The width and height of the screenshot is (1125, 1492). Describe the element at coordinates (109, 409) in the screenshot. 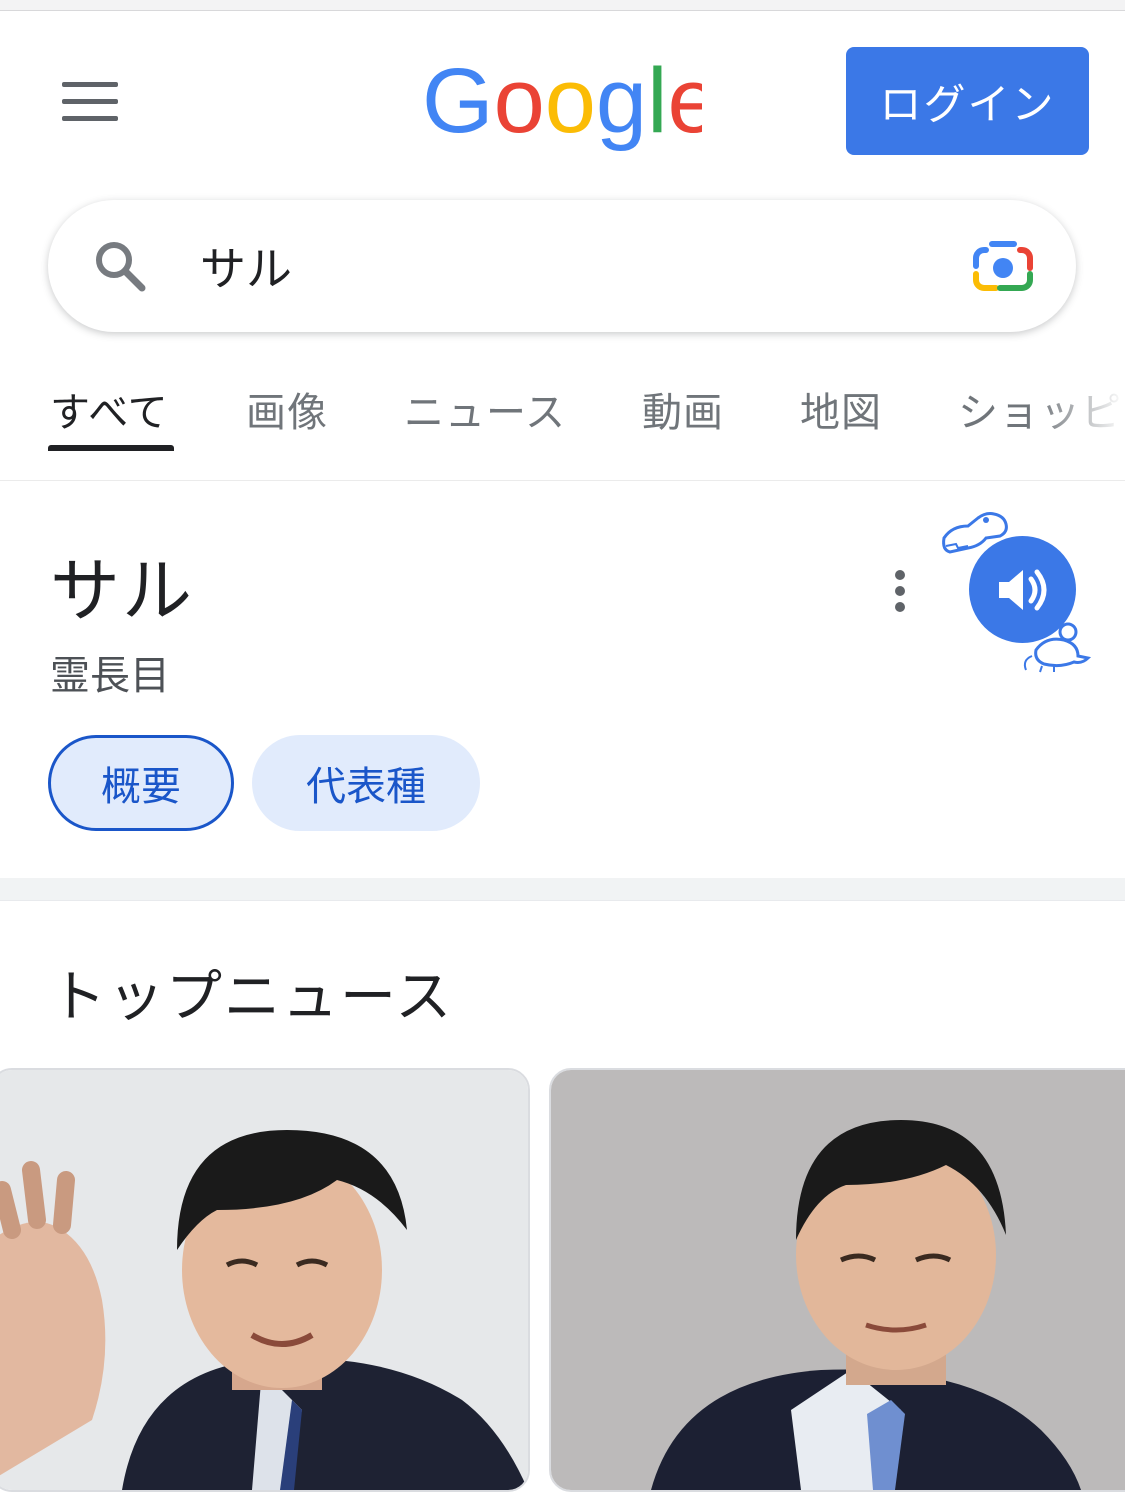

I see `tab-all: すべて` at that location.